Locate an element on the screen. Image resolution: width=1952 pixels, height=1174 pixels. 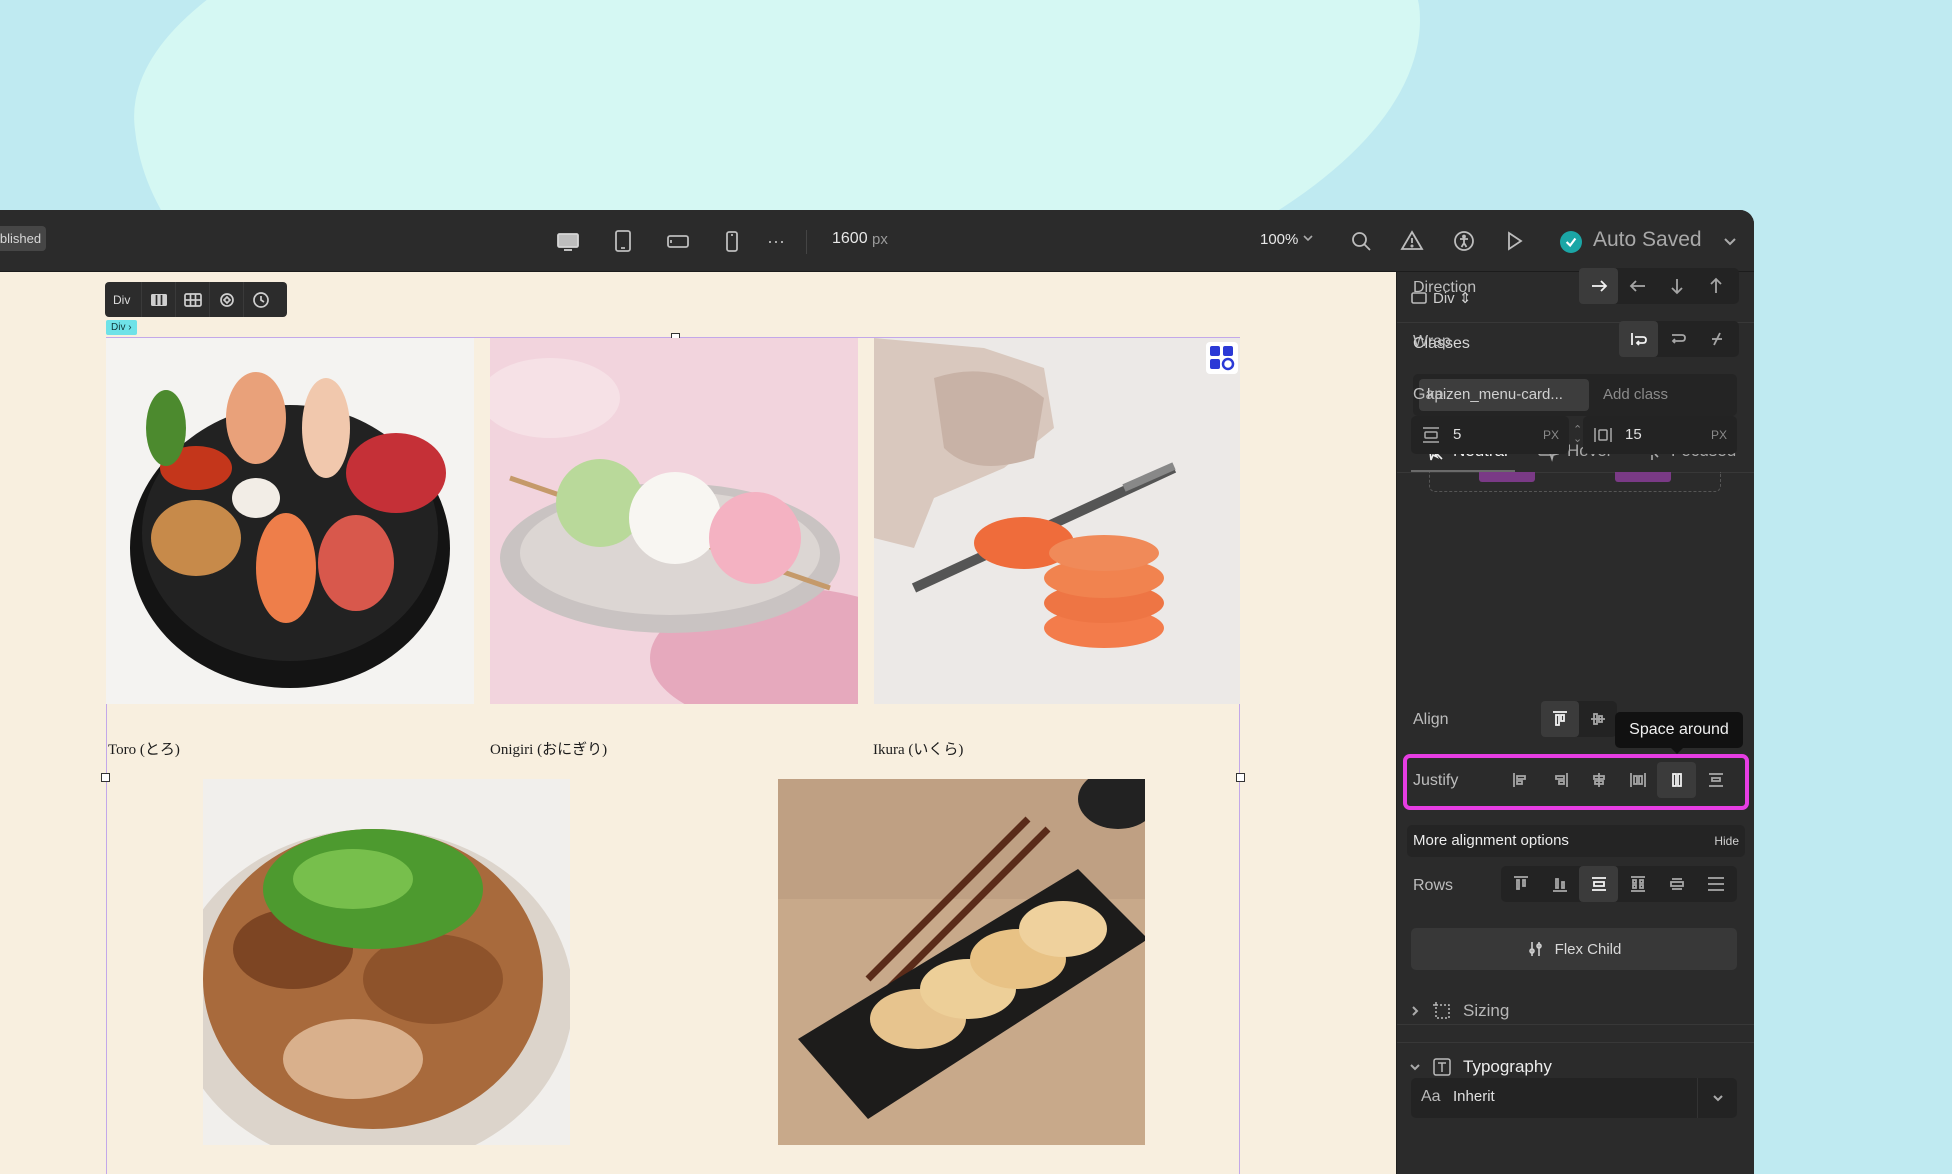
salmon-sashimi-image is located at coordinates (1057, 521).